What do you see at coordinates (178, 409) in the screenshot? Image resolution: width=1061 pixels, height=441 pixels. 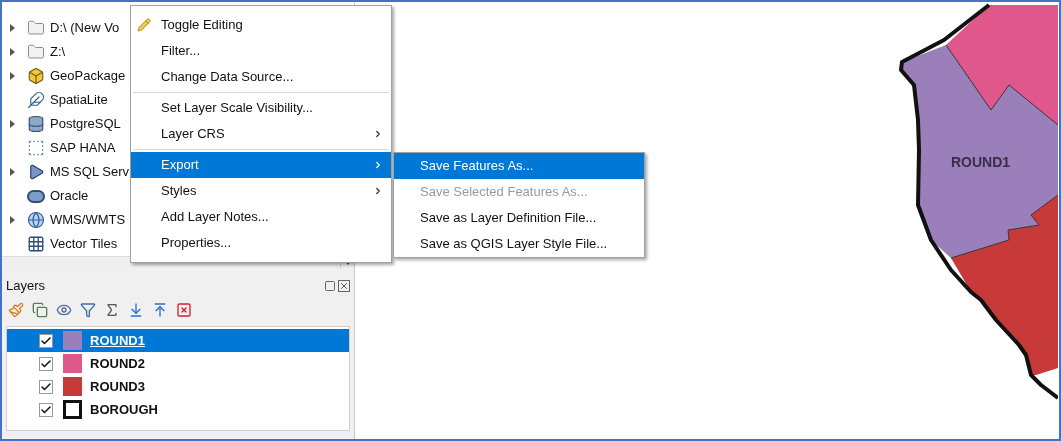 I see `layer-row: BOROUGH` at bounding box center [178, 409].